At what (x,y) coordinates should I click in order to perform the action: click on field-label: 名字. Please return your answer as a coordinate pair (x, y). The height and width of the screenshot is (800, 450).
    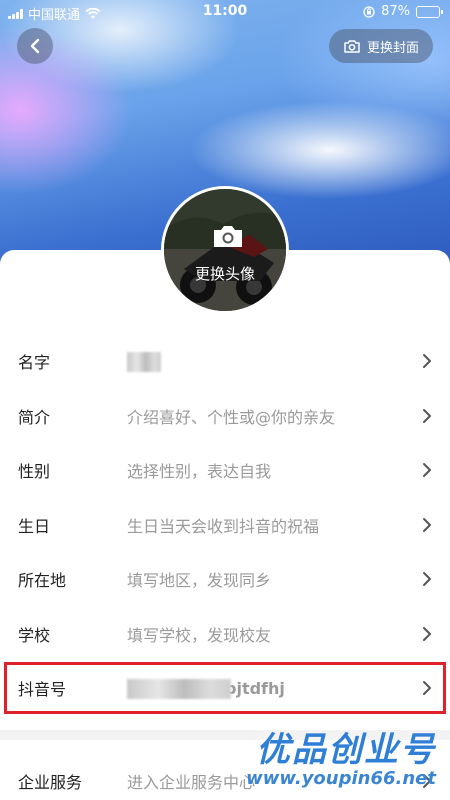
    Looking at the image, I should click on (34, 363).